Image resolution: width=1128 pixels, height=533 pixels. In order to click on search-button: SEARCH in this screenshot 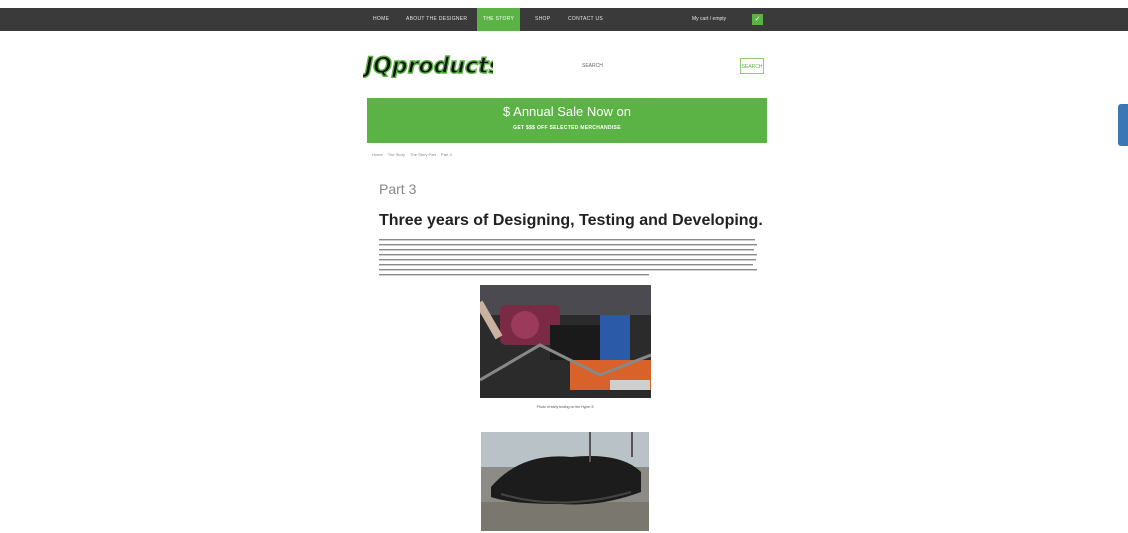, I will do `click(752, 66)`.